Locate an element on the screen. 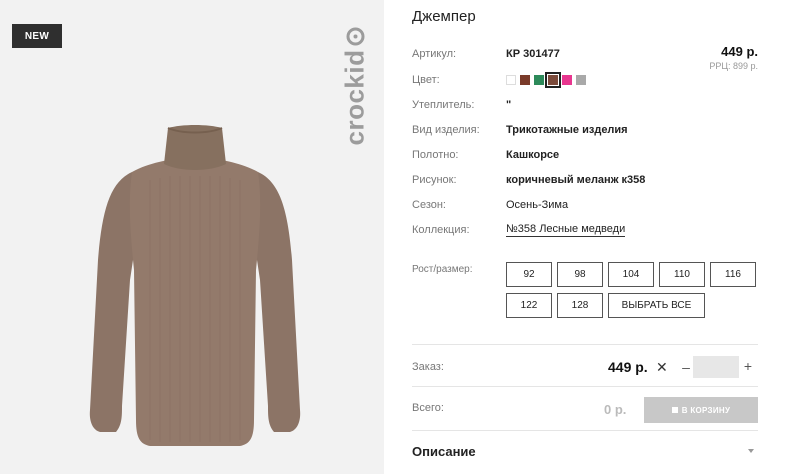 The height and width of the screenshot is (474, 800). collection-row: Коллекция: №358 Лесные медведи is located at coordinates (585, 230).